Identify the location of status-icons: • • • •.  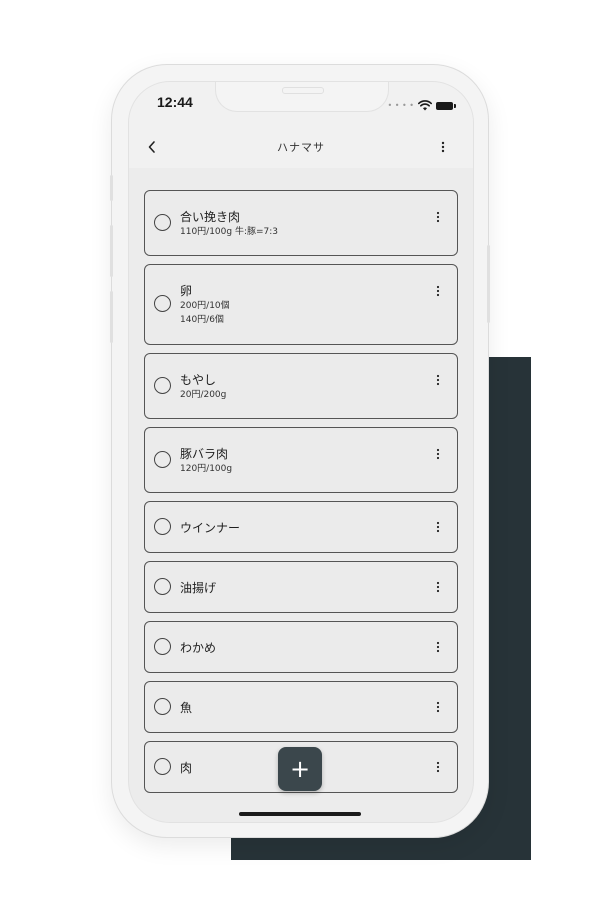
(421, 105).